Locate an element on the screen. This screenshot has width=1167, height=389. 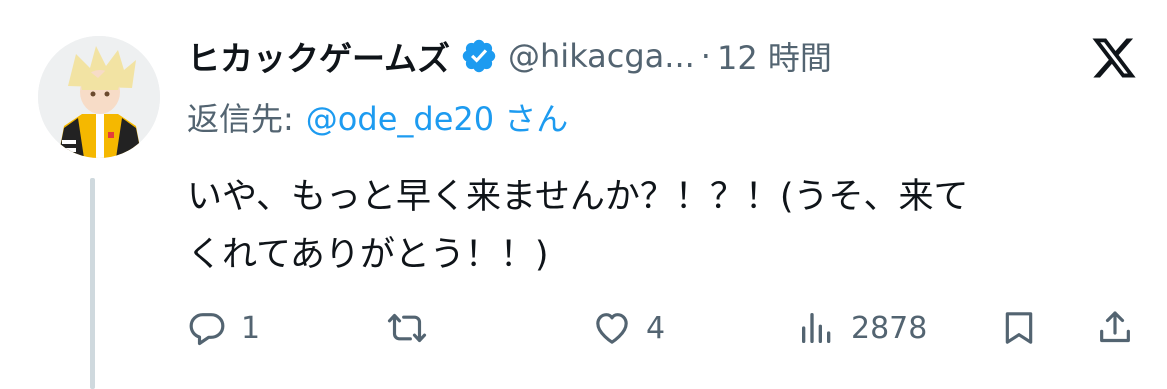
action-bar: 1 4 2878 is located at coordinates (667, 328).